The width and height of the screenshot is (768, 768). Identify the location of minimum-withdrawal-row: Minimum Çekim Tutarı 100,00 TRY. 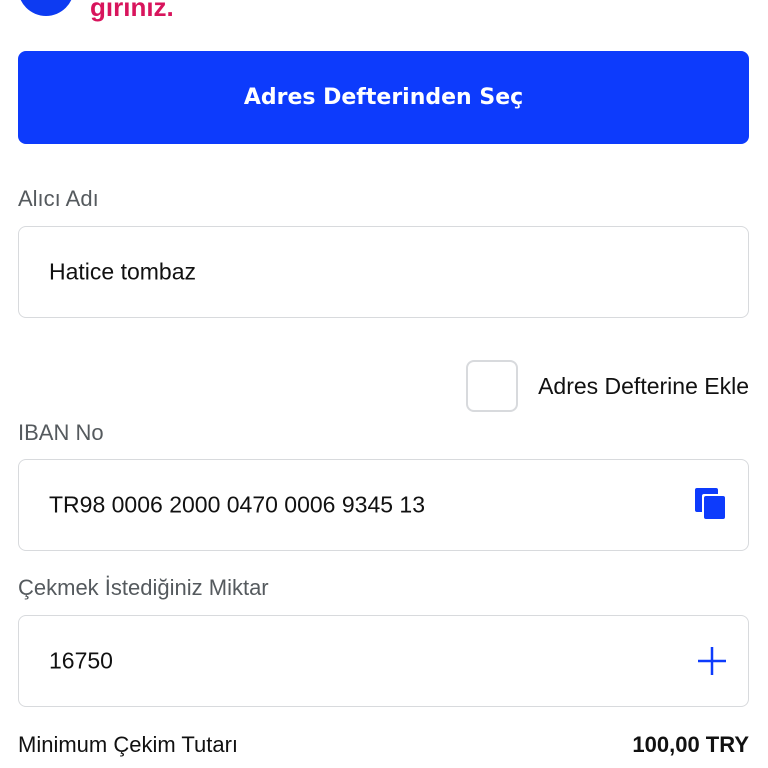
(383, 746).